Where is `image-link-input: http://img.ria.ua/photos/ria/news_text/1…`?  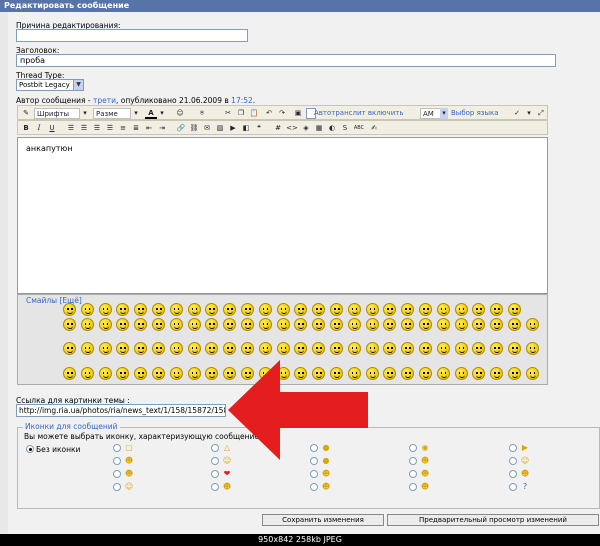 image-link-input: http://img.ria.ua/photos/ria/news_text/1… is located at coordinates (121, 410).